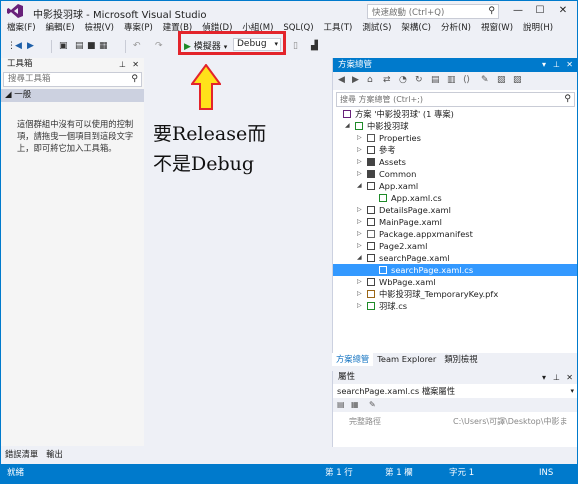 The height and width of the screenshot is (484, 578). I want to click on menu-project: 專案(P), so click(138, 28).